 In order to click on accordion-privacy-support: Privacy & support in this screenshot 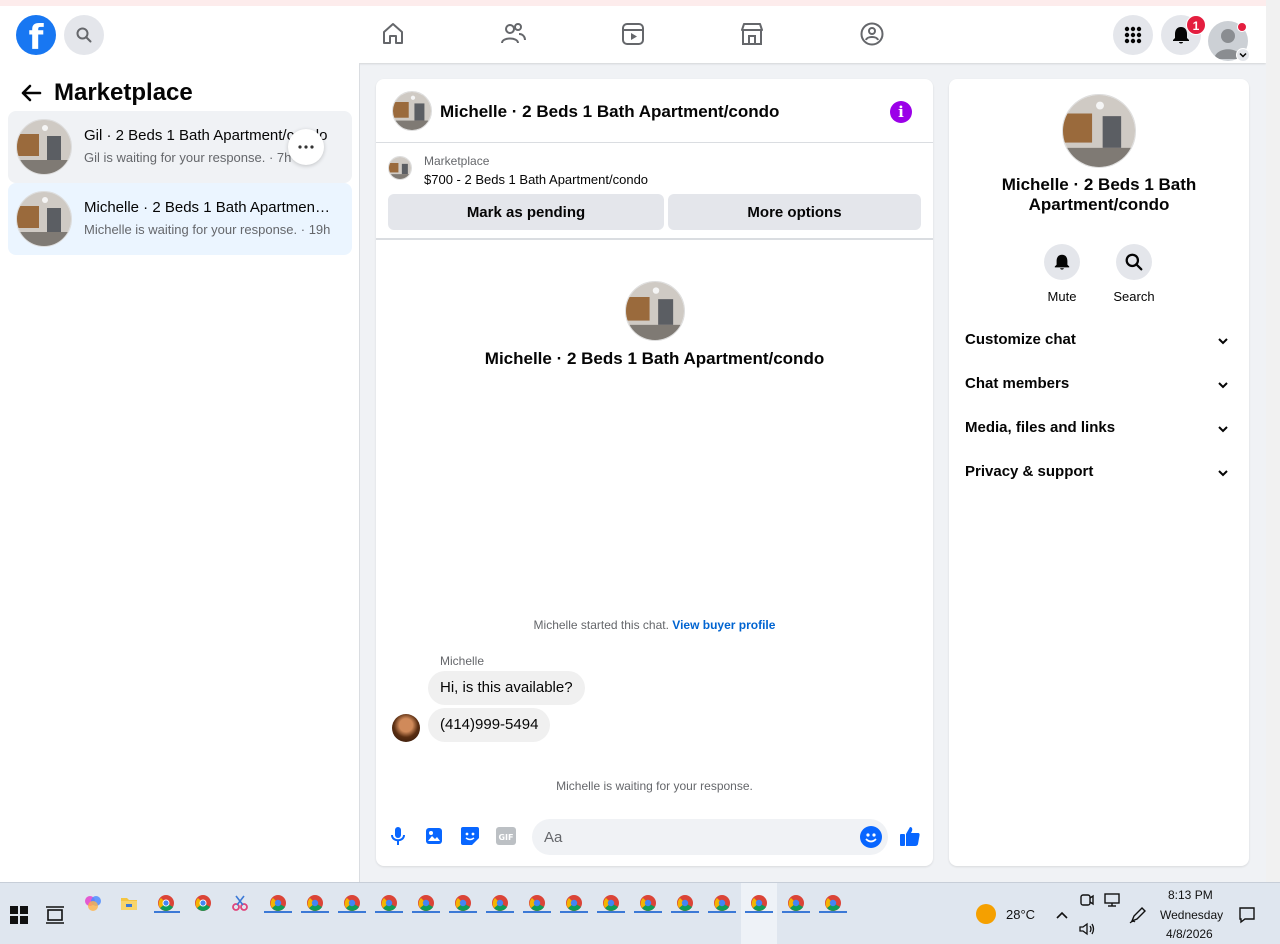, I will do `click(1099, 473)`.